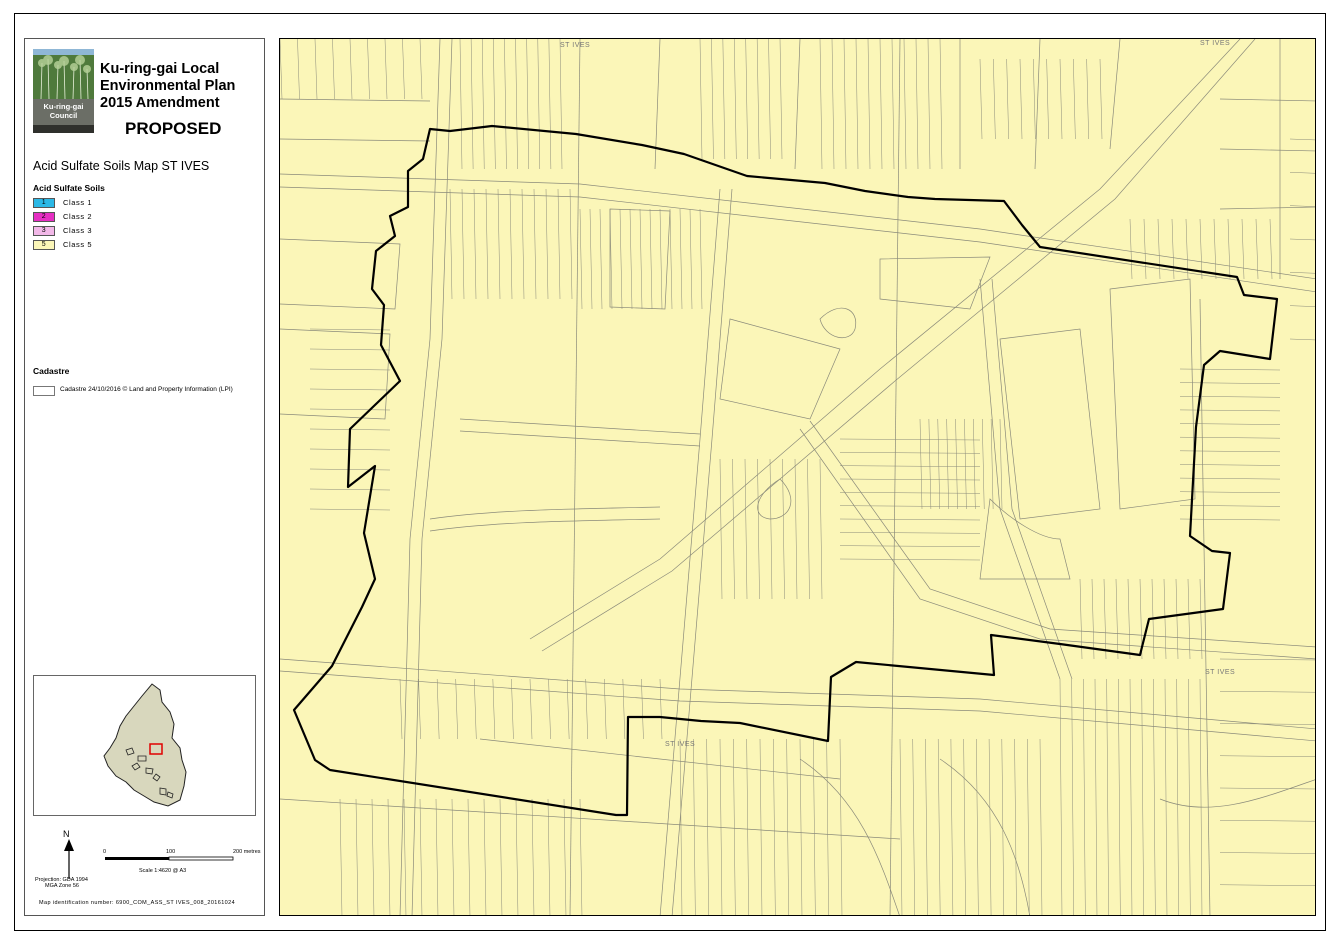 The width and height of the screenshot is (1341, 947). Describe the element at coordinates (66, 834) in the screenshot. I see `north-label: N` at that location.